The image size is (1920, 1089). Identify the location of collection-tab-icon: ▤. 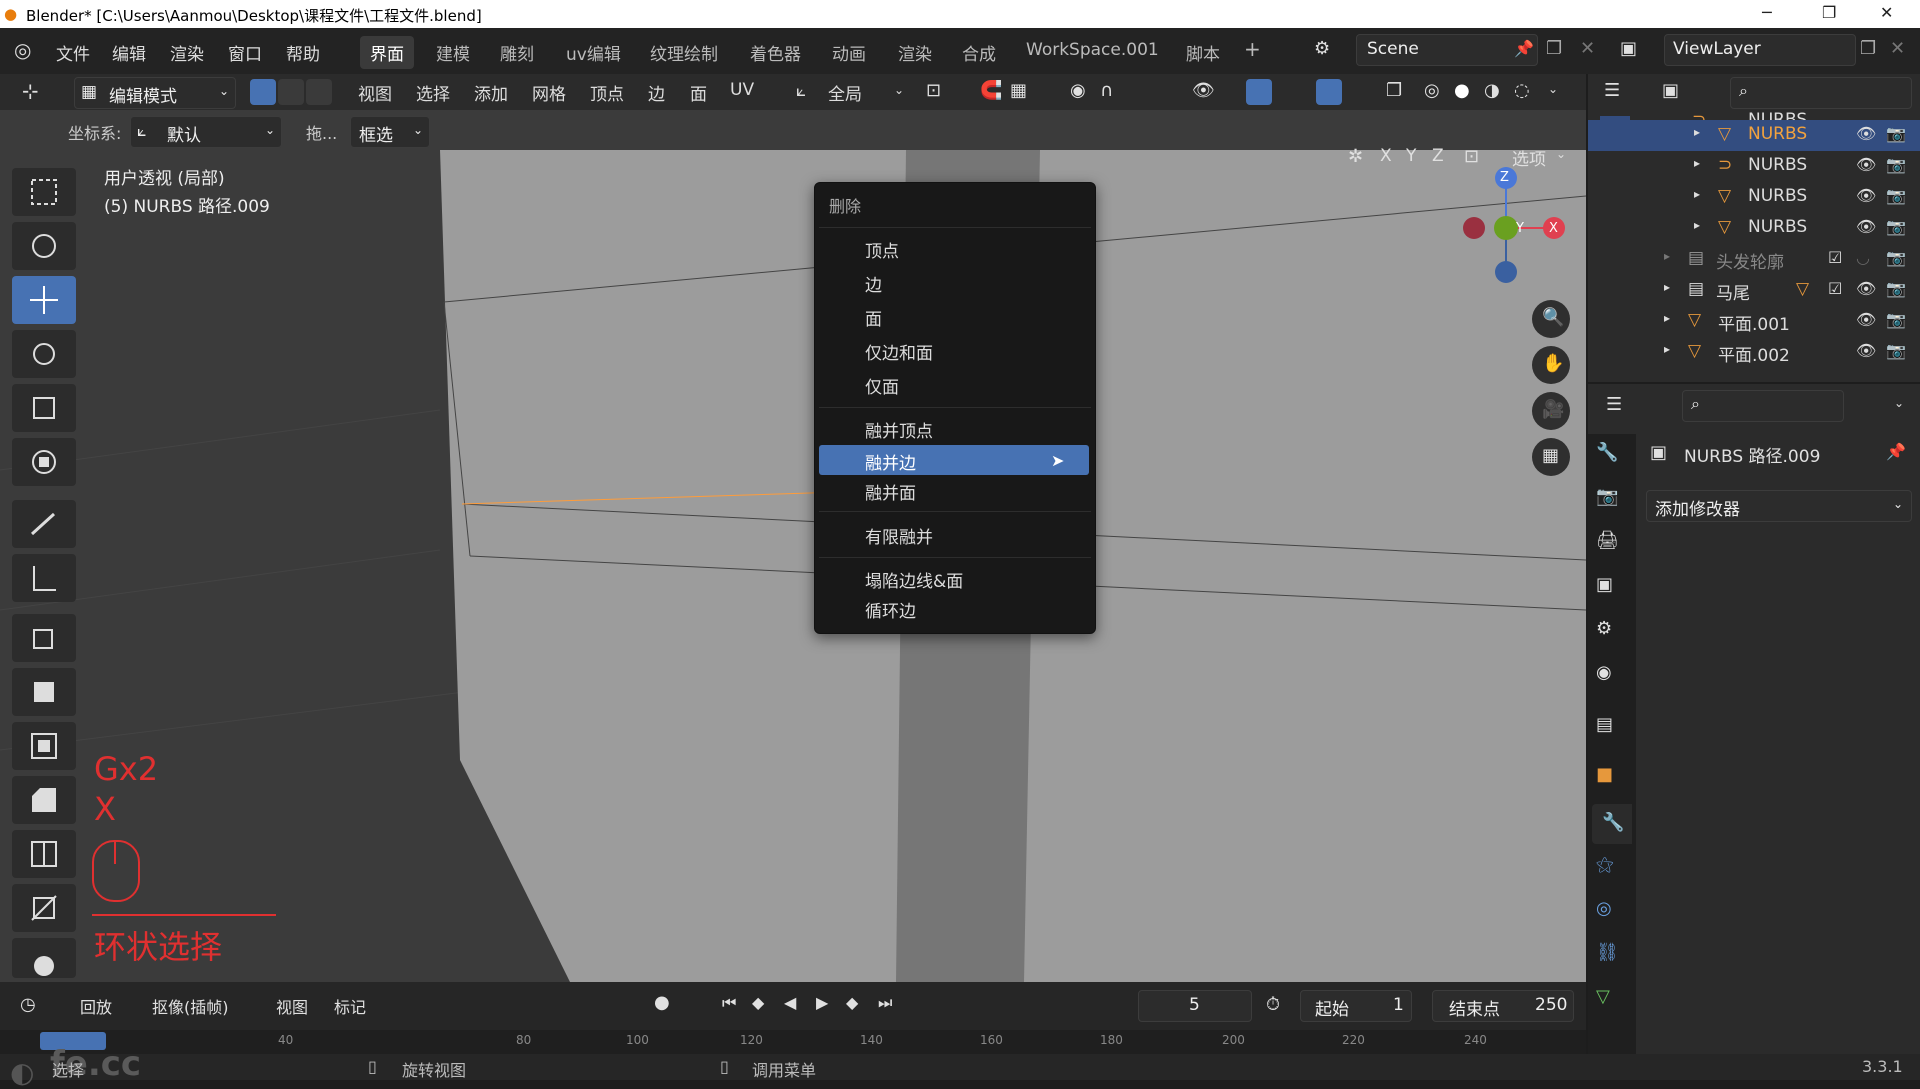
(1612, 730).